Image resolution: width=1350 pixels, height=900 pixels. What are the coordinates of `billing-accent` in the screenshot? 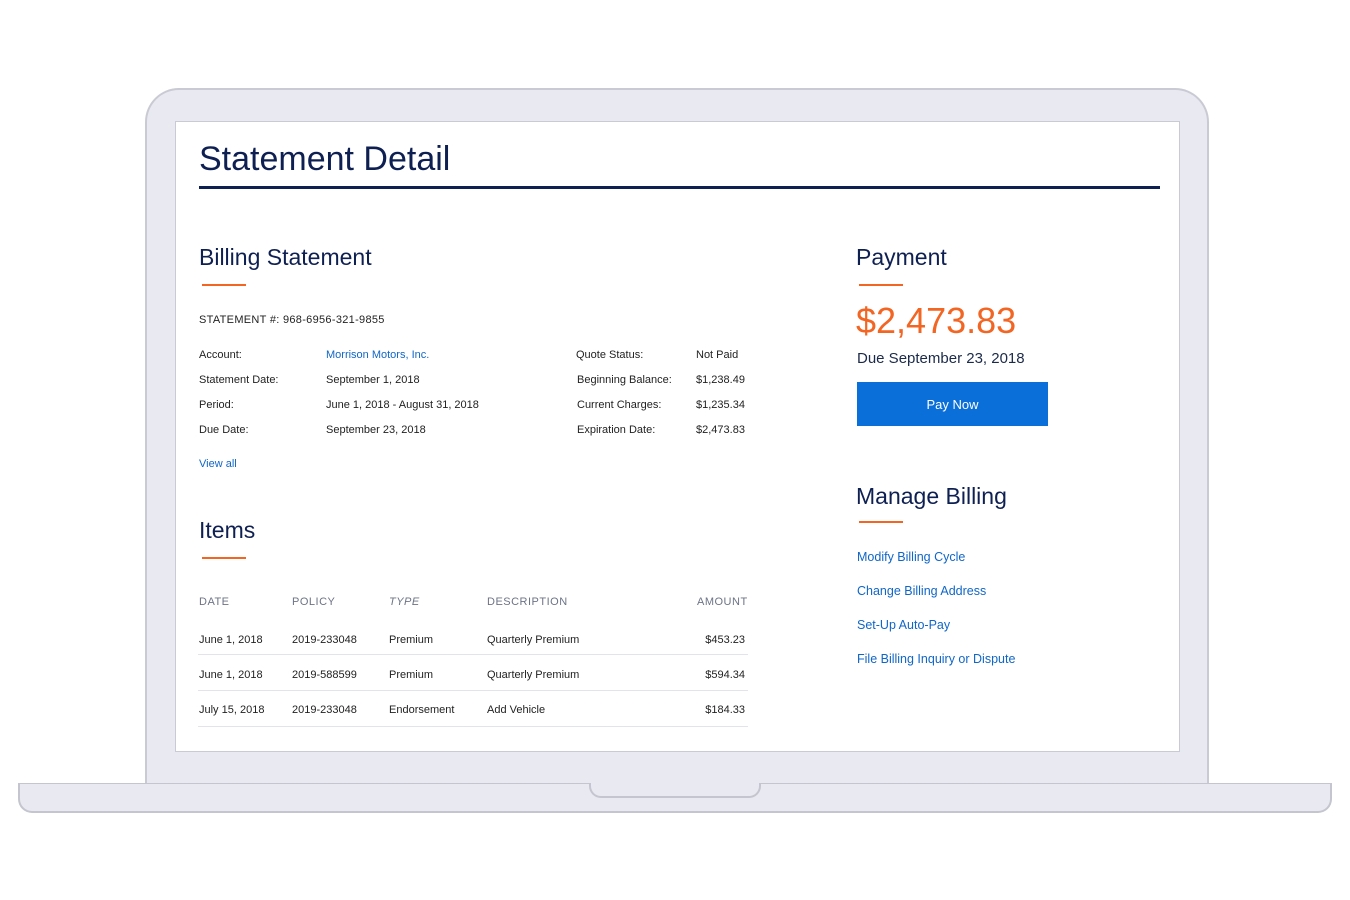 It's located at (224, 285).